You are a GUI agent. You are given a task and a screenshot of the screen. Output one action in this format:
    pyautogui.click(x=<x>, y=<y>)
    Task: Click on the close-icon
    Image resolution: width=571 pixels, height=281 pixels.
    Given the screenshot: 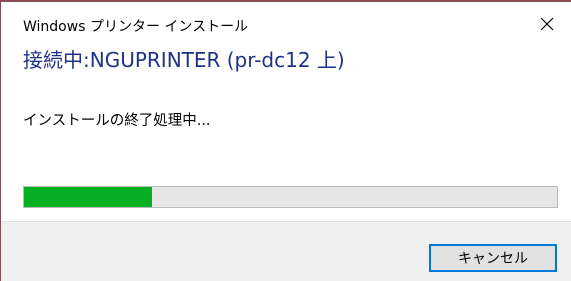 What is the action you would take?
    pyautogui.click(x=547, y=24)
    